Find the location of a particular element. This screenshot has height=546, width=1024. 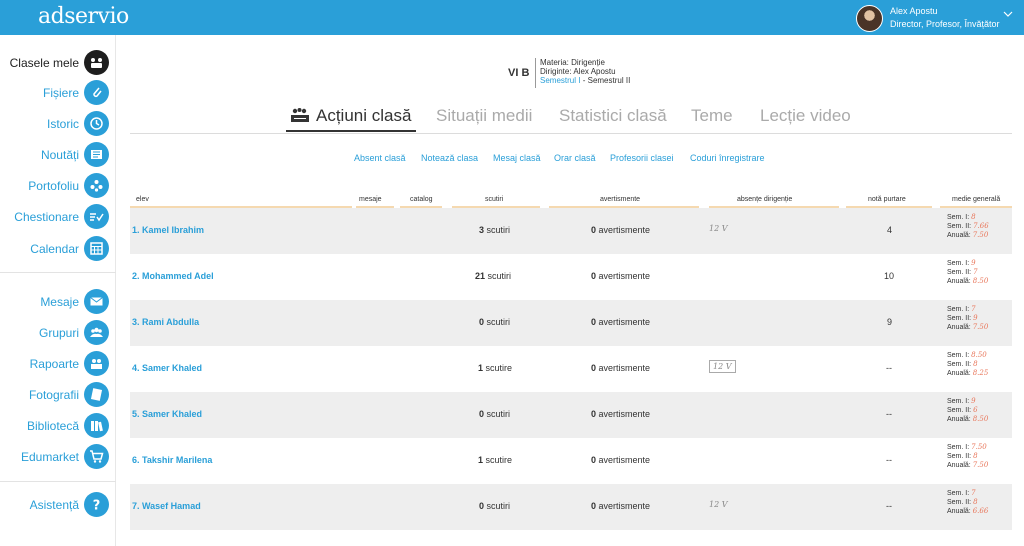

sidebar-item-label: Calendar is located at coordinates (54, 249).